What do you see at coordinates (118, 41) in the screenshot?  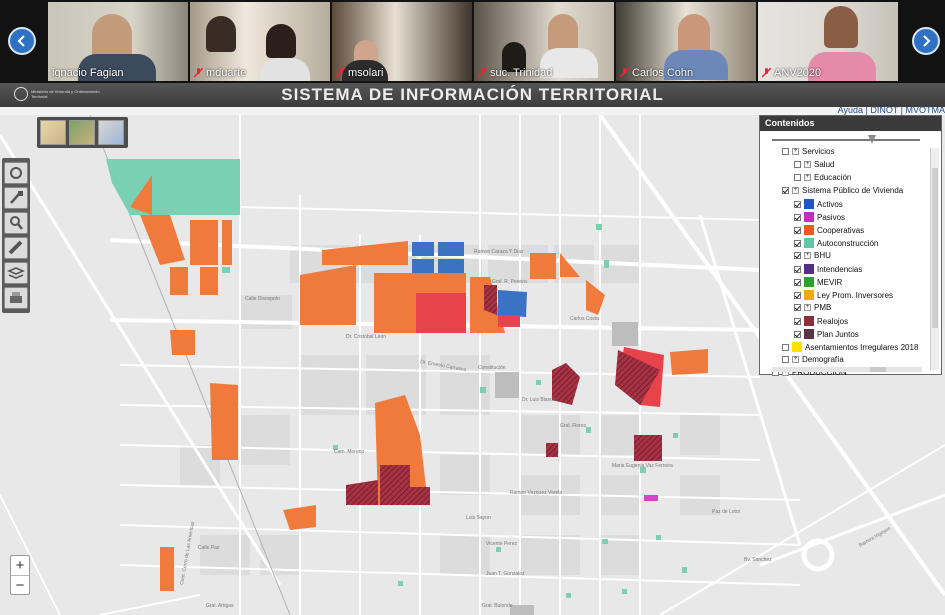 I see `participant-tile: ignacio Fagian` at bounding box center [118, 41].